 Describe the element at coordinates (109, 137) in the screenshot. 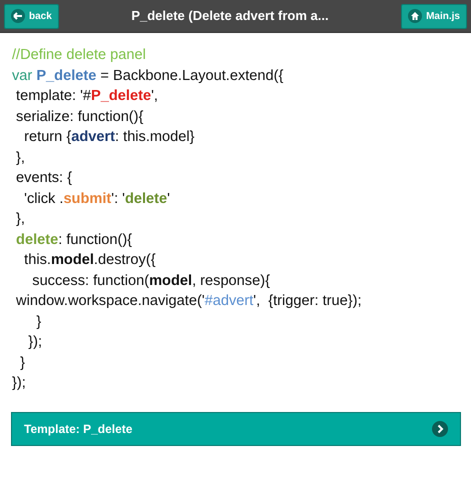

I see `code-line: return {advert: this.model}` at that location.